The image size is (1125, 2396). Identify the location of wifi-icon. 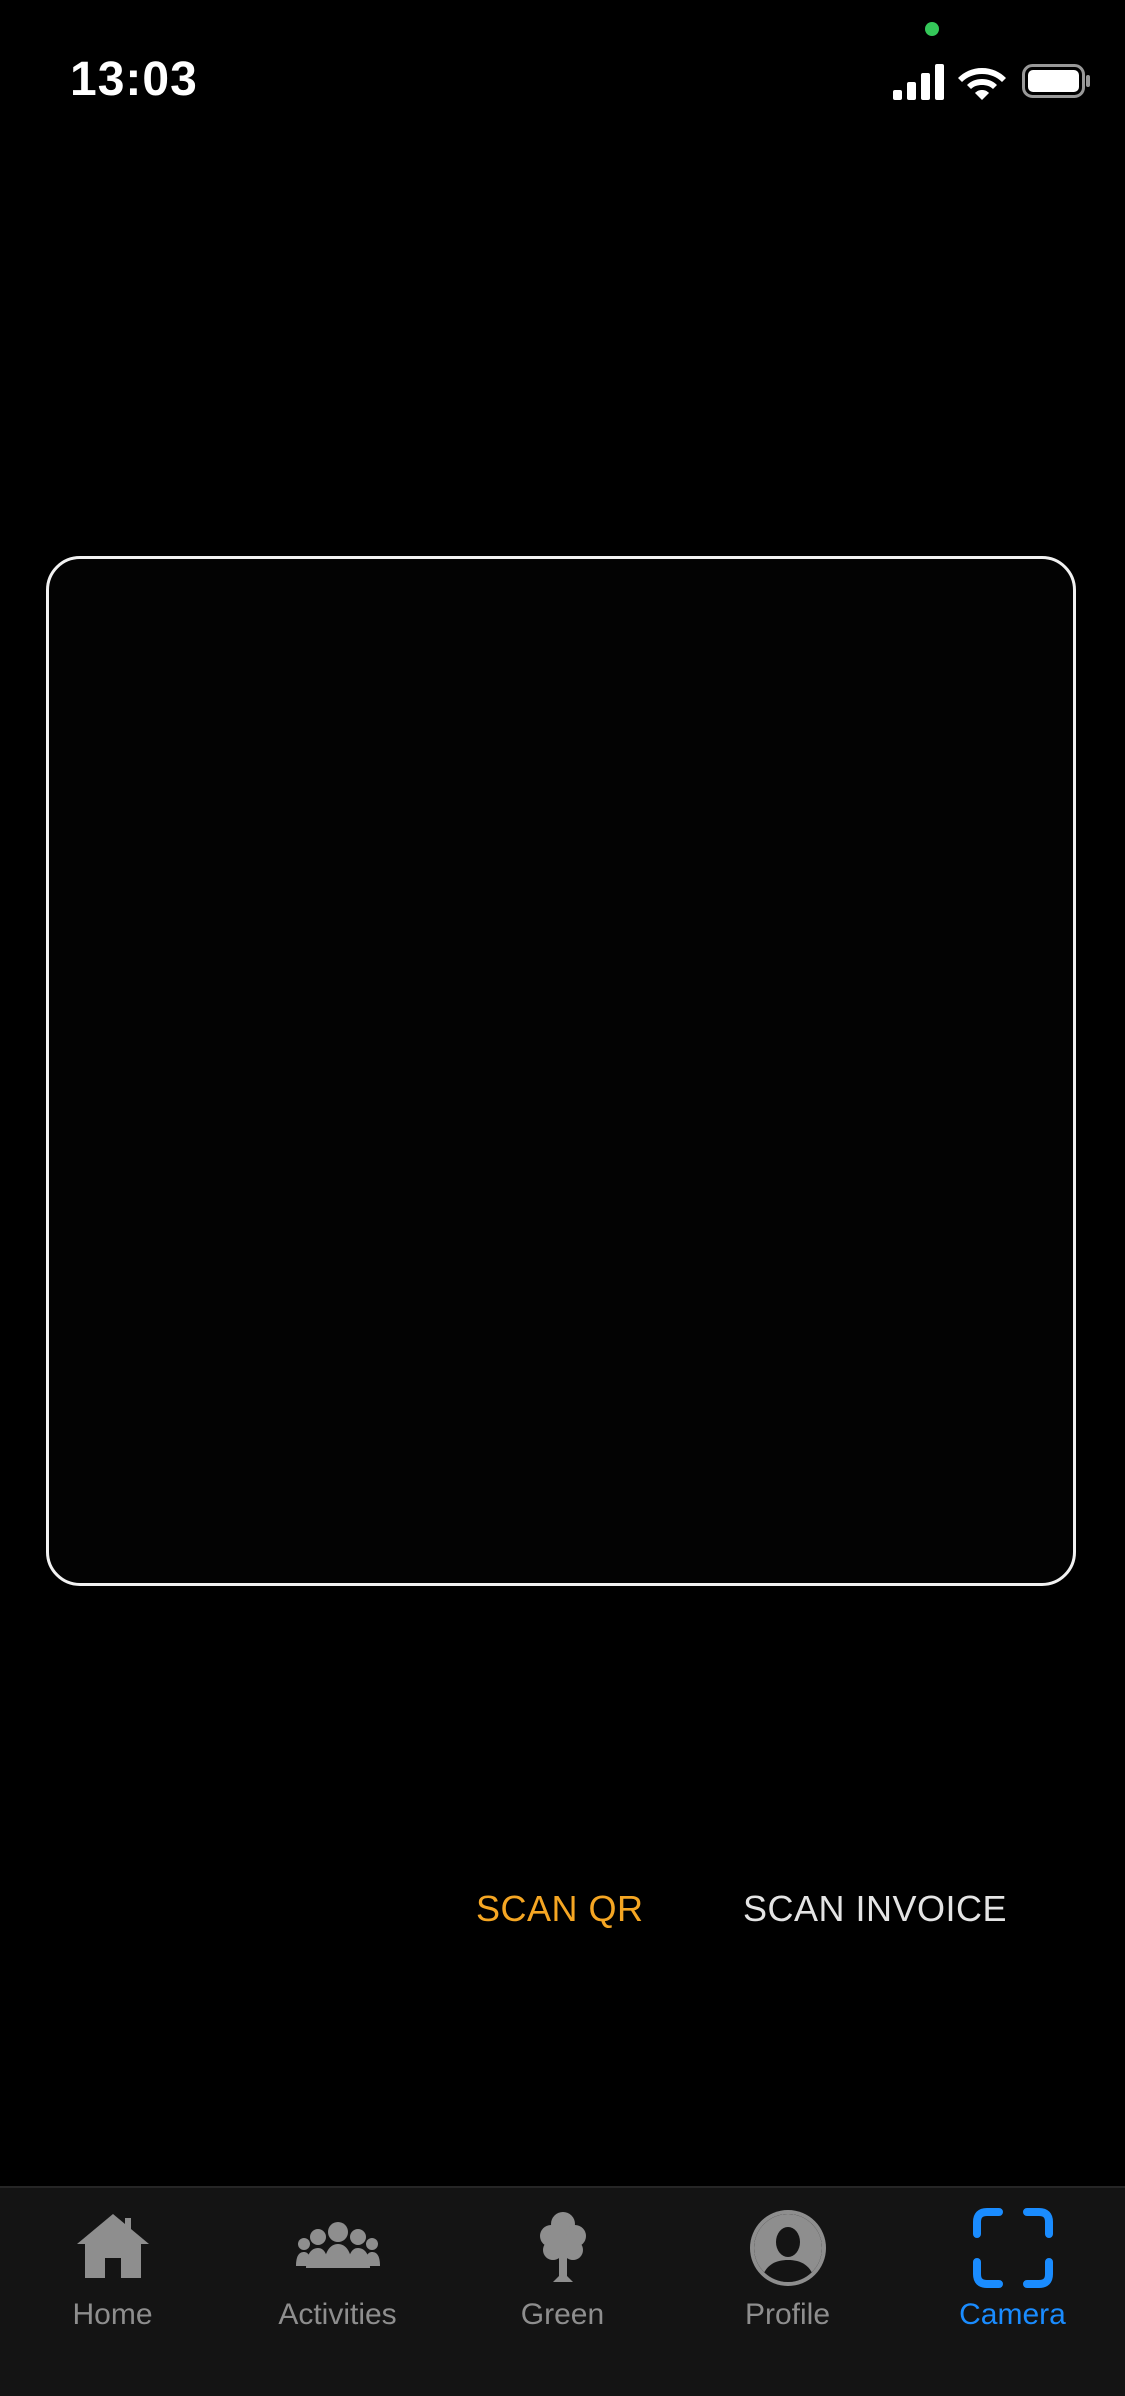
(982, 84).